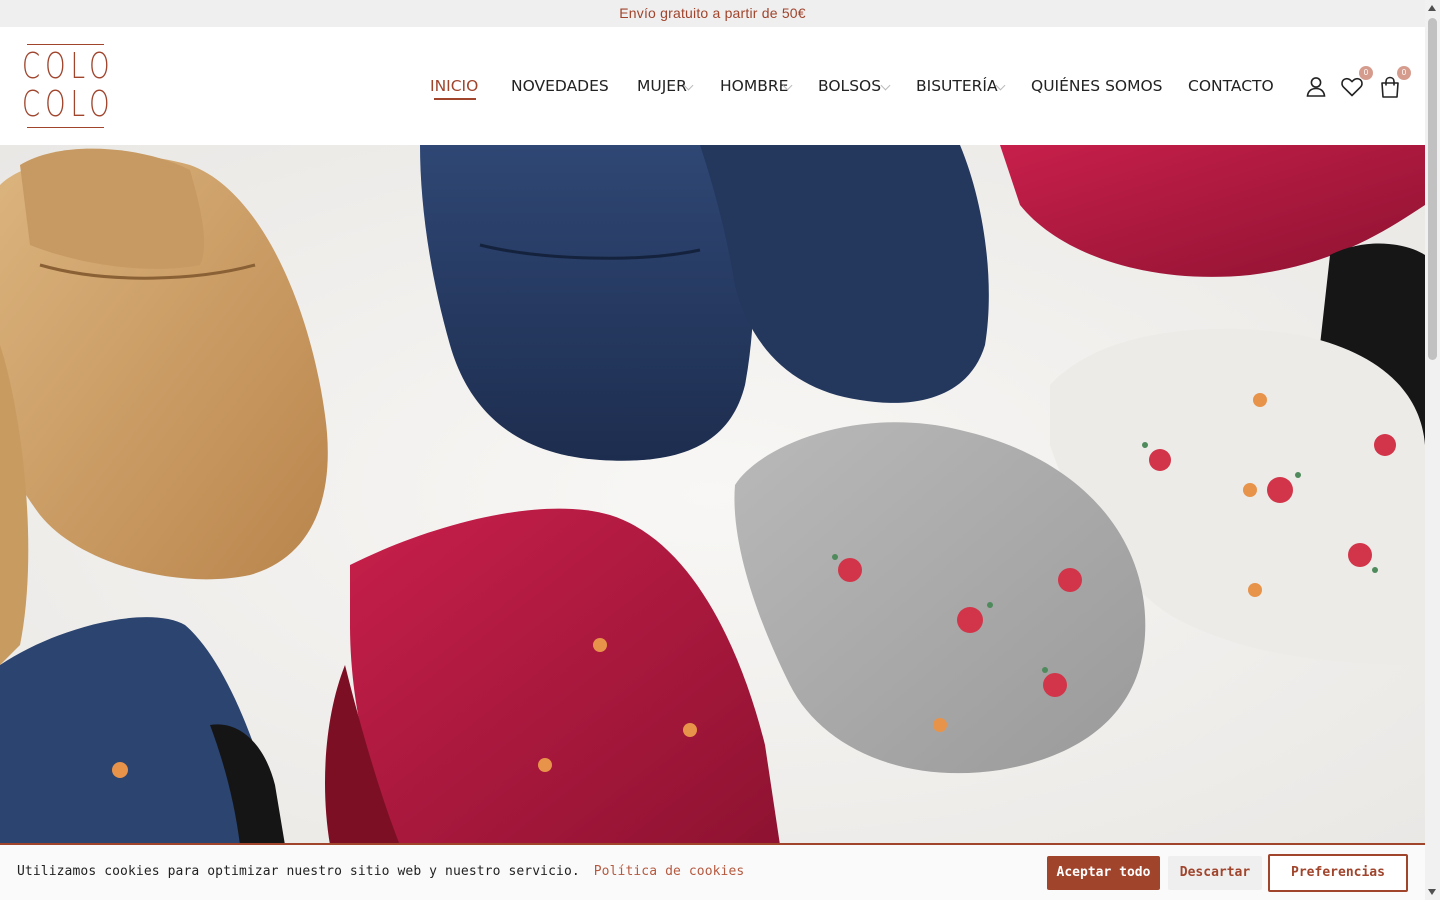 The image size is (1440, 900). What do you see at coordinates (1404, 73) in the screenshot?
I see `cart-count-badge: 0` at bounding box center [1404, 73].